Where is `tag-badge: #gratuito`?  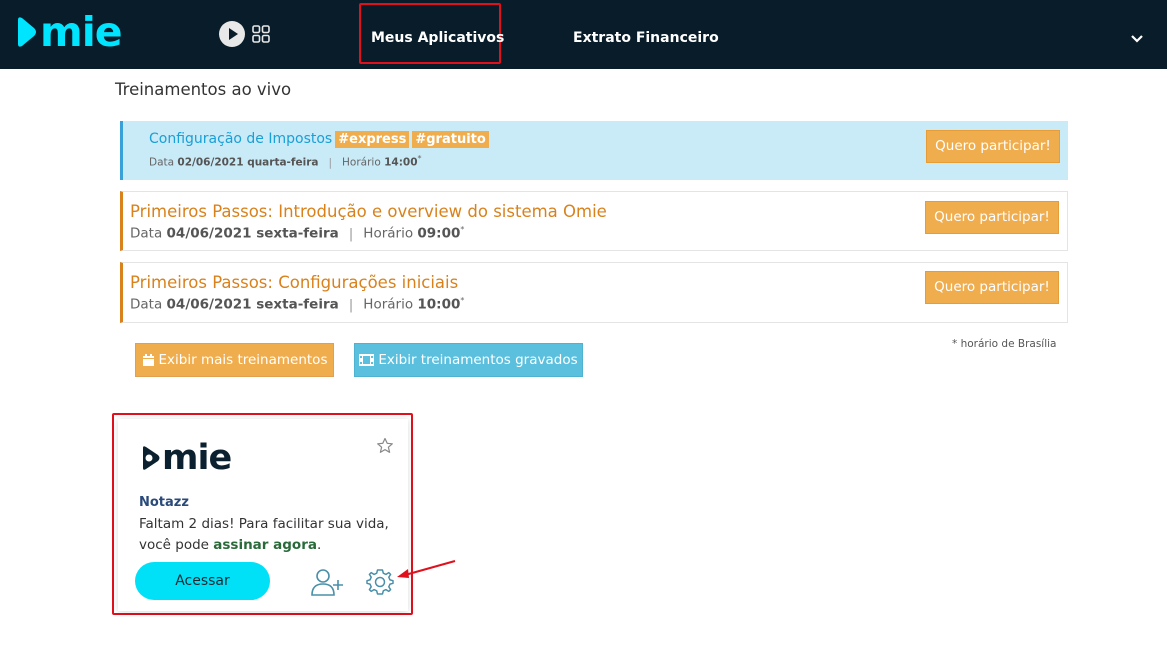 tag-badge: #gratuito is located at coordinates (450, 139).